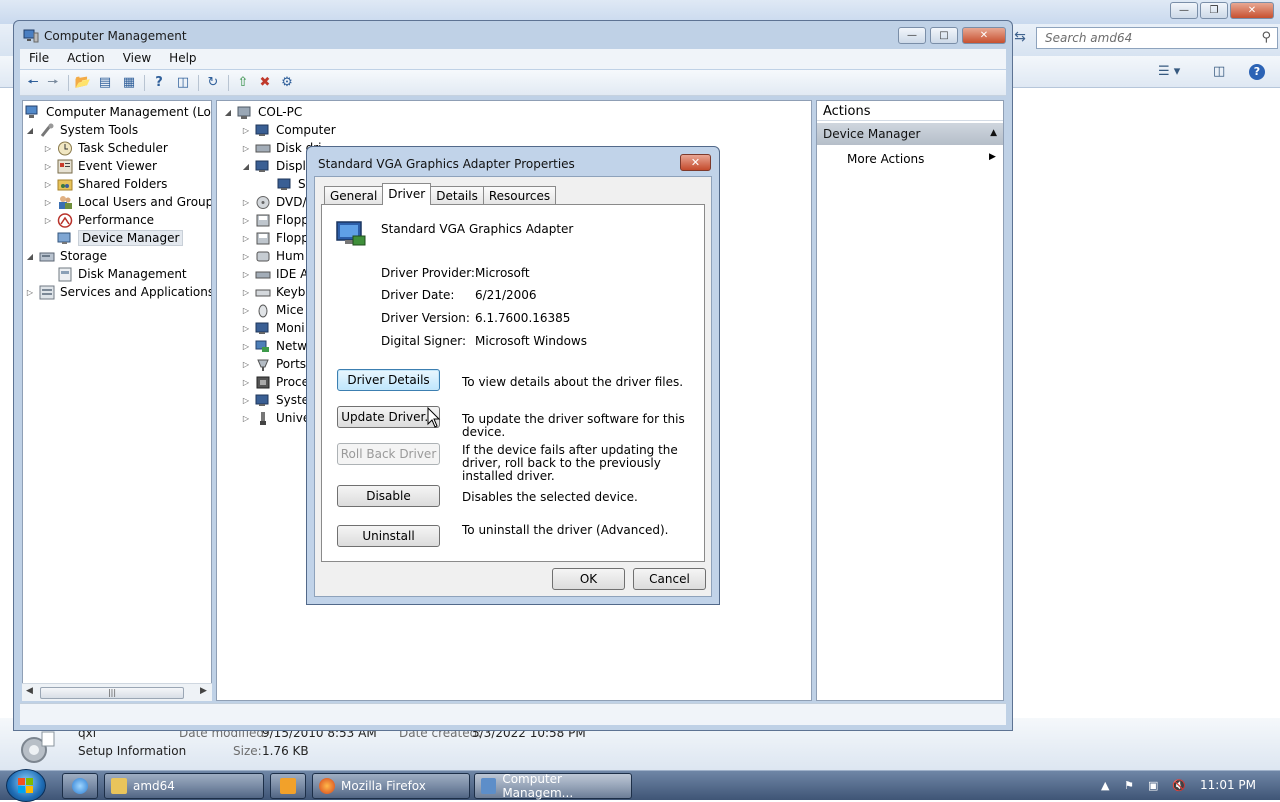  Describe the element at coordinates (213, 83) in the screenshot. I see `scan-hardware-icon: ↻` at that location.